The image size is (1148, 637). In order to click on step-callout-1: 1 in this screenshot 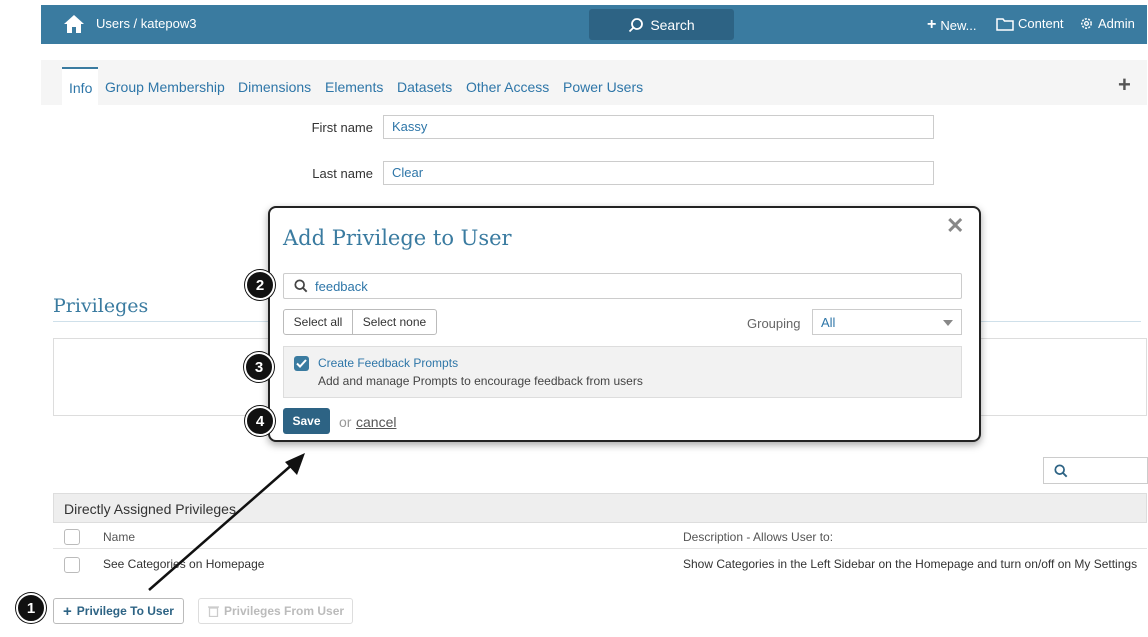, I will do `click(31, 608)`.